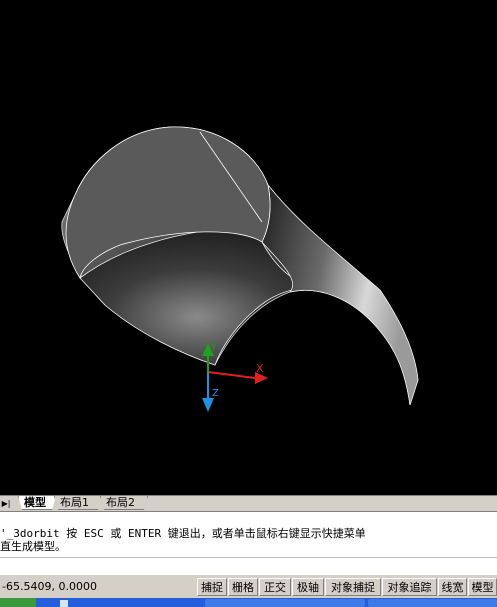  Describe the element at coordinates (308, 587) in the screenshot. I see `polar-toggle: 极轴` at that location.